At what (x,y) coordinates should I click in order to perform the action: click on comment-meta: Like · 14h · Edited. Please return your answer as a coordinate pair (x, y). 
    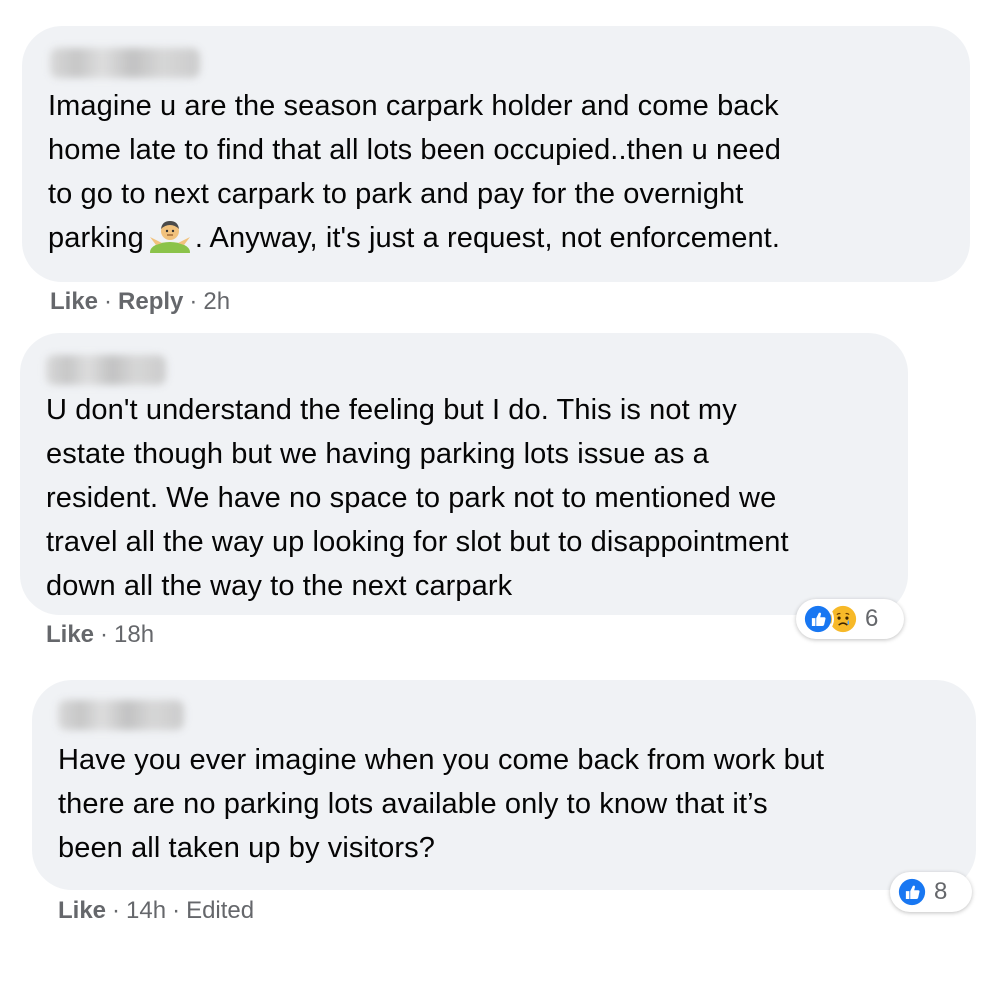
    Looking at the image, I should click on (156, 911).